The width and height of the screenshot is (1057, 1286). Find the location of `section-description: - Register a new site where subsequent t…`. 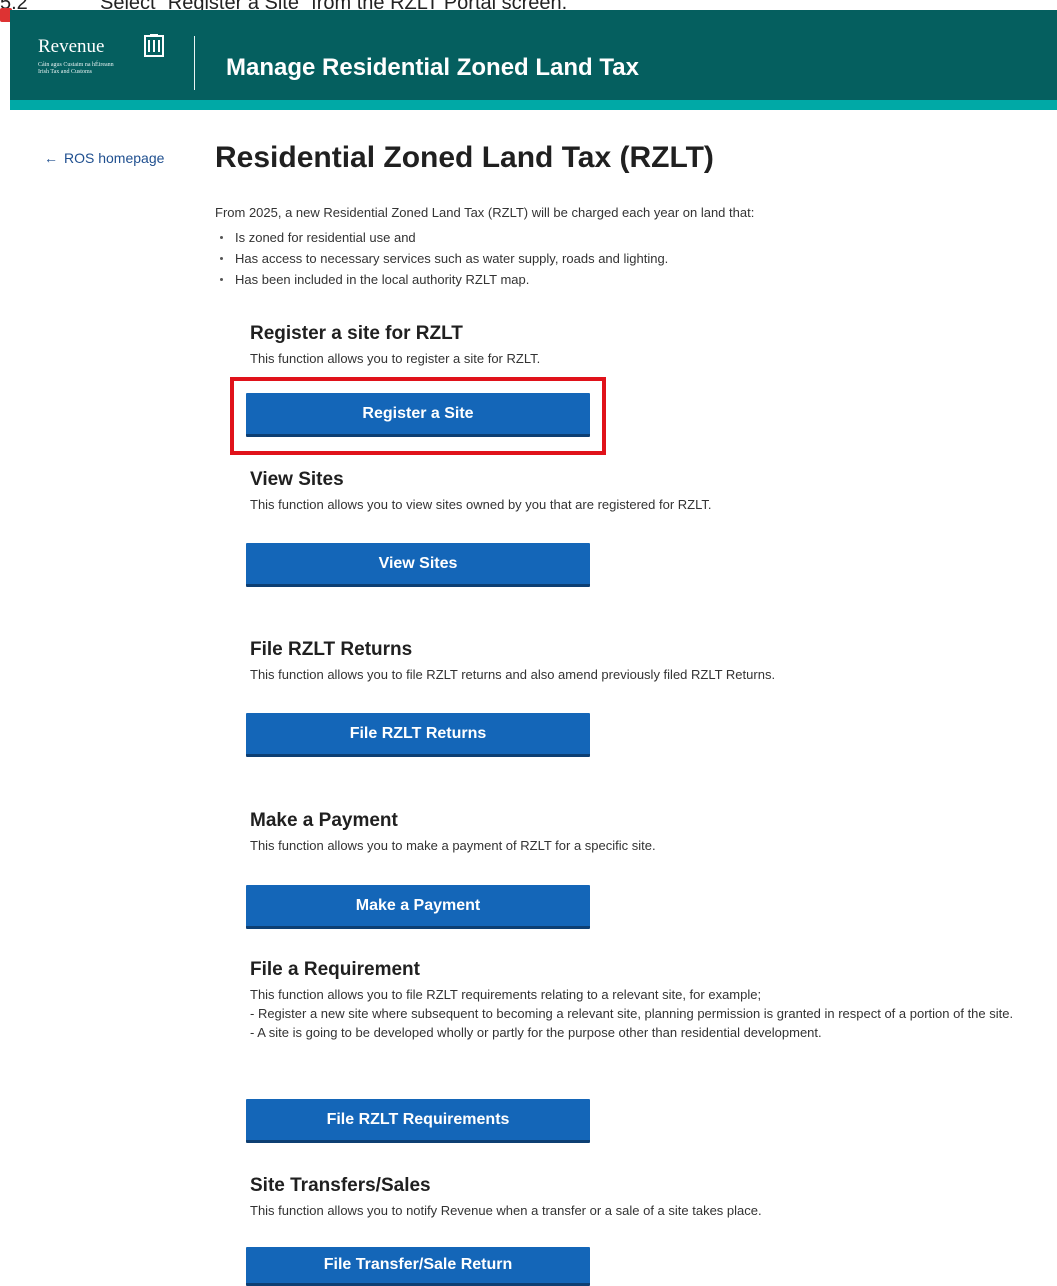

section-description: - Register a new site where subsequent t… is located at coordinates (632, 1013).